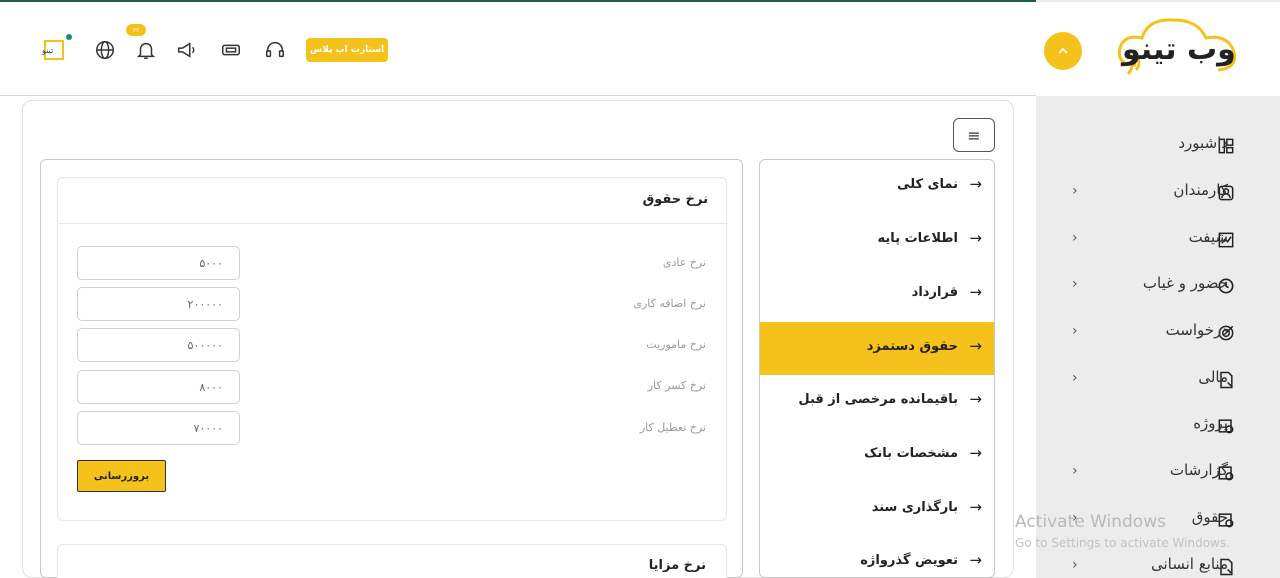 The image size is (1280, 578). Describe the element at coordinates (669, 303) in the screenshot. I see `overtime-rate-label: نرخ اضافه کاری` at that location.